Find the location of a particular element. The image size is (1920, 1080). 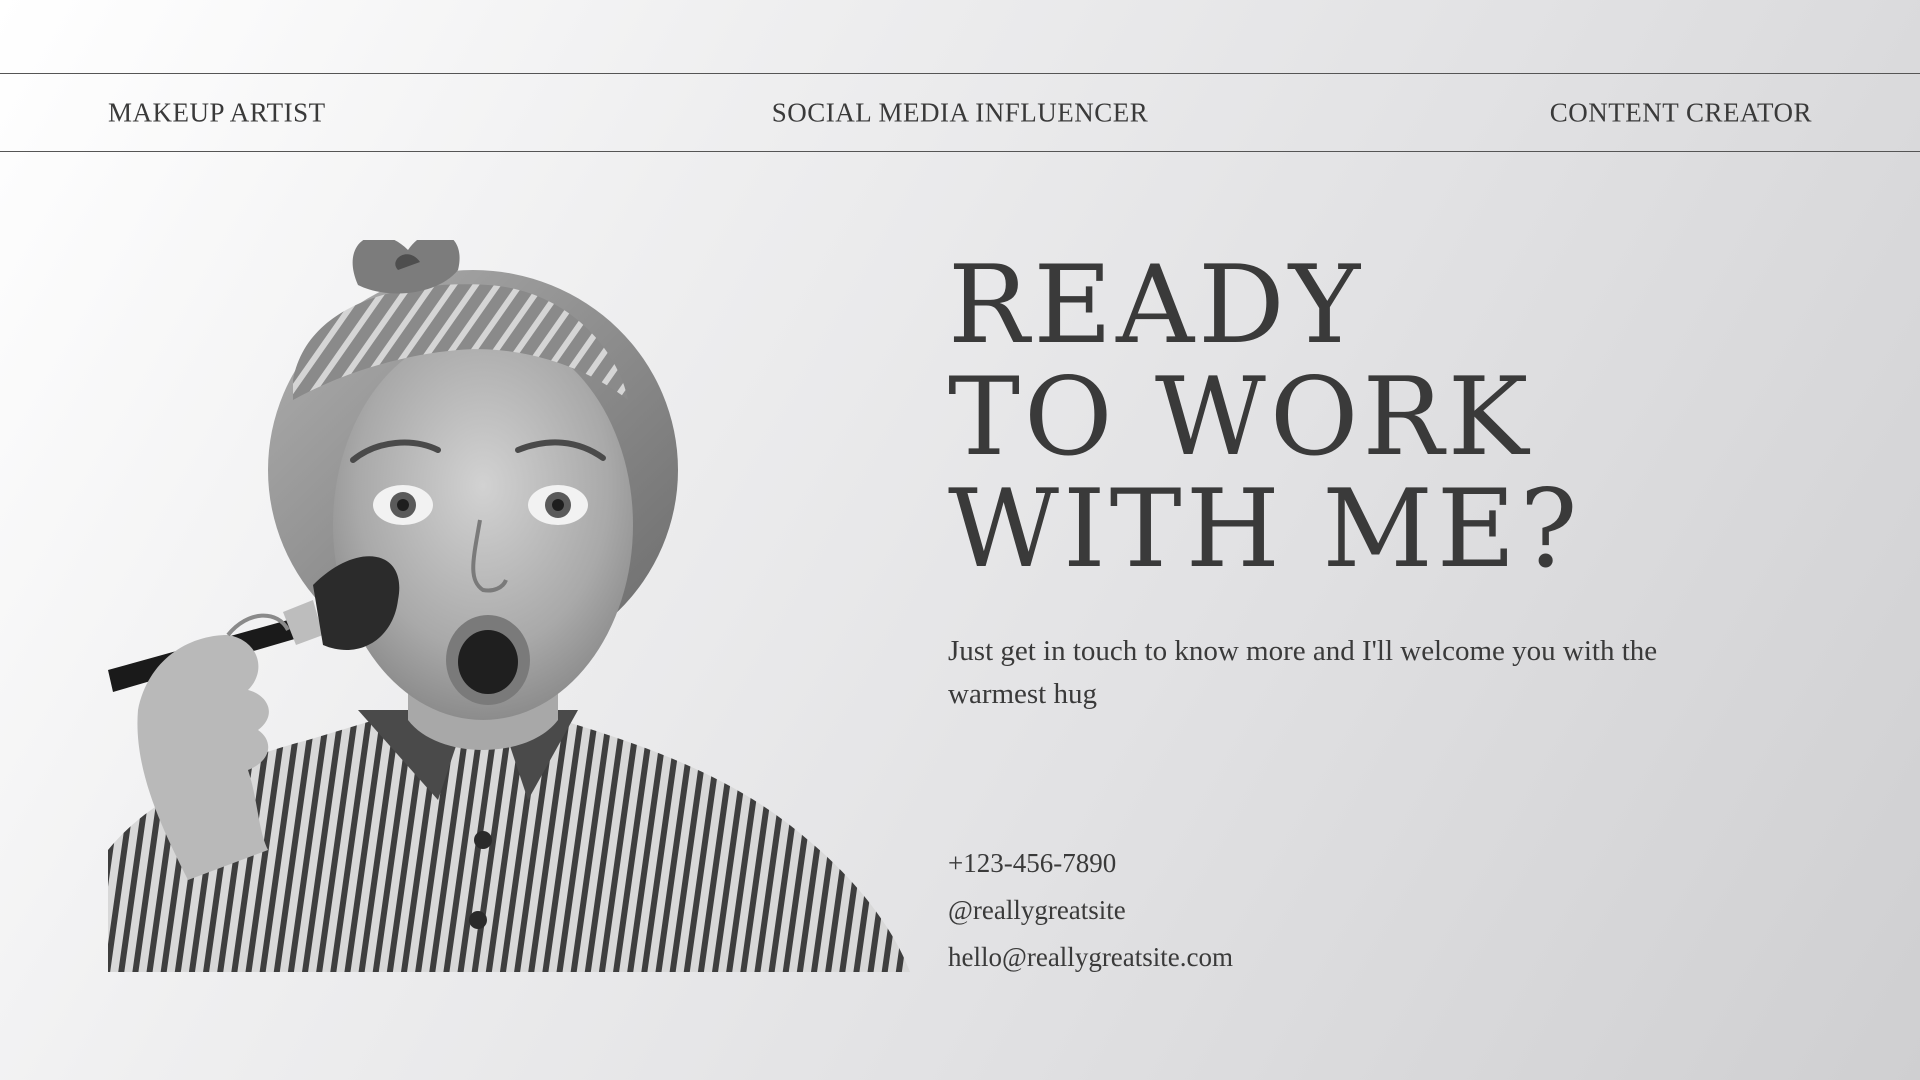

contact-social: @reallygreatsite is located at coordinates (1090, 910).